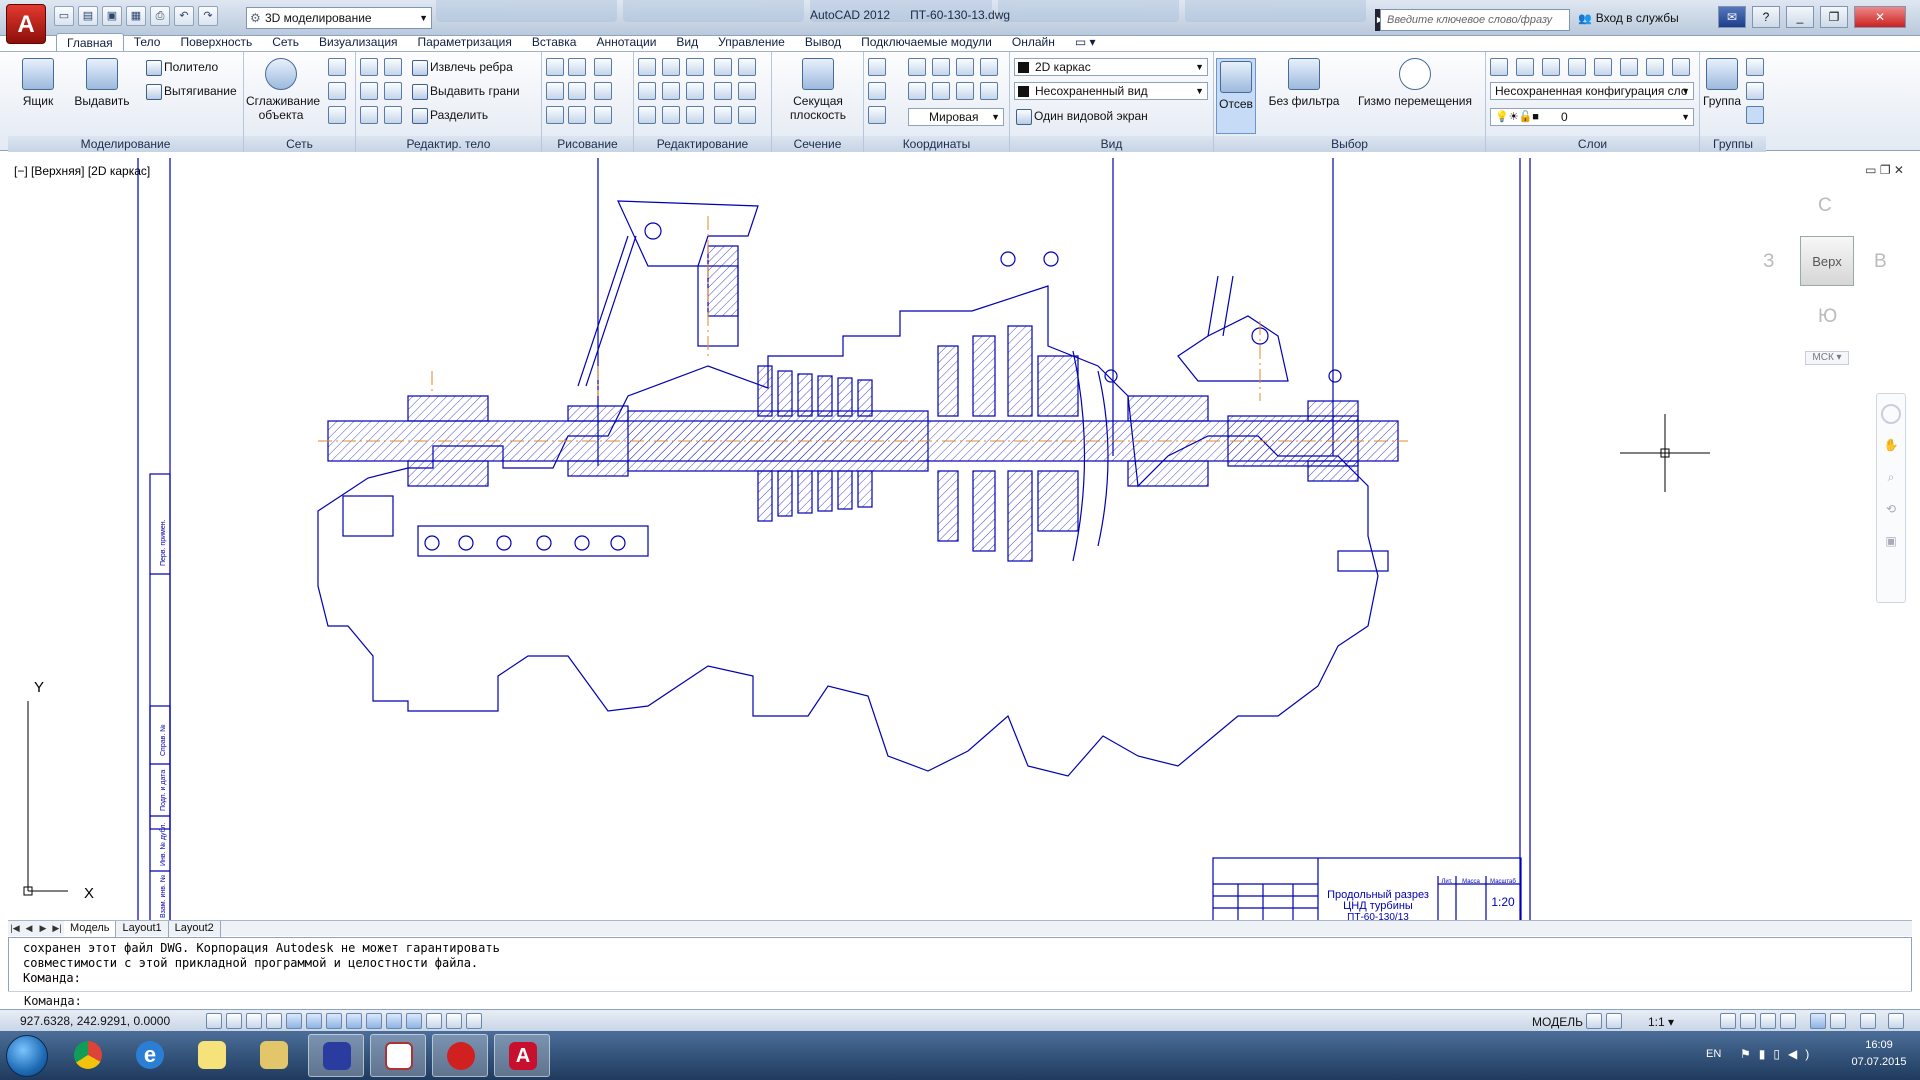 The width and height of the screenshot is (1920, 1080). What do you see at coordinates (555, 67) in the screenshot?
I see `line-icon` at bounding box center [555, 67].